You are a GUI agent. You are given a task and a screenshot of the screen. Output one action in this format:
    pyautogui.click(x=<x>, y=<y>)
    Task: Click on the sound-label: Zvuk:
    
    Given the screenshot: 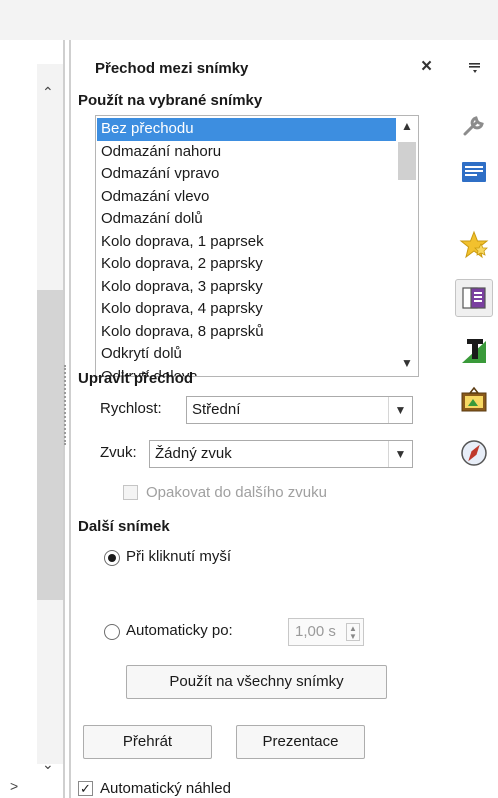 What is the action you would take?
    pyautogui.click(x=118, y=452)
    